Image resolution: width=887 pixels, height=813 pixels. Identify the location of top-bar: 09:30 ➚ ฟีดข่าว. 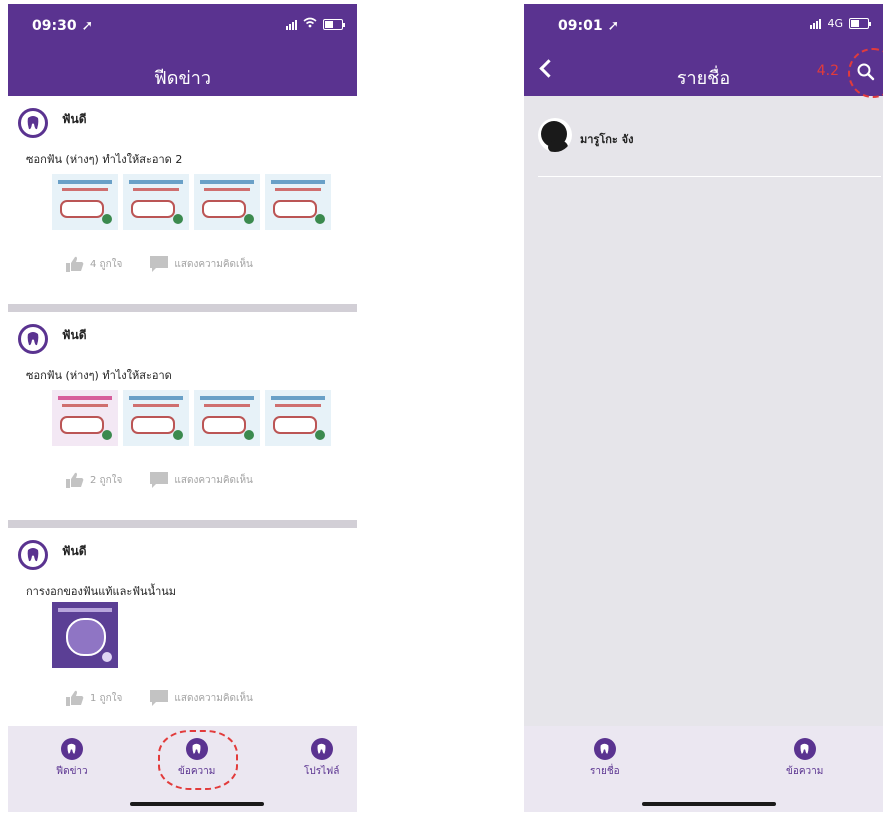
(182, 50).